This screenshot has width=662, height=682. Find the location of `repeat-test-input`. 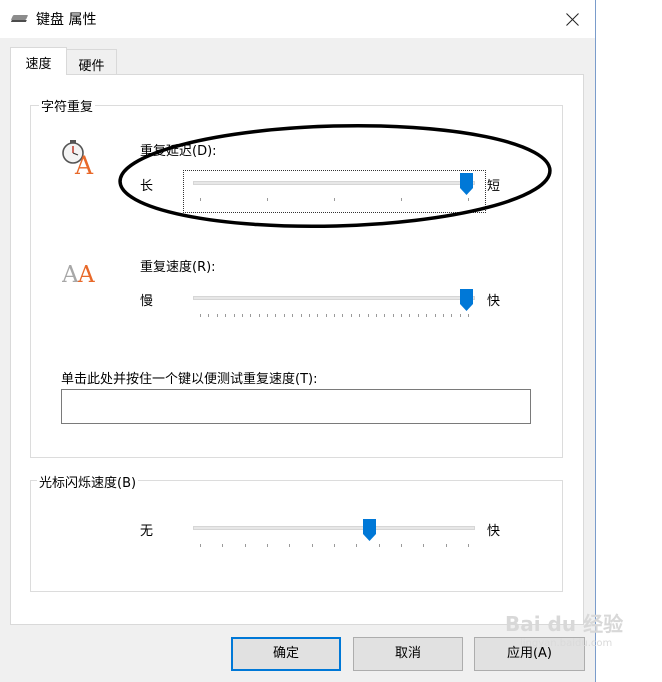

repeat-test-input is located at coordinates (296, 406).